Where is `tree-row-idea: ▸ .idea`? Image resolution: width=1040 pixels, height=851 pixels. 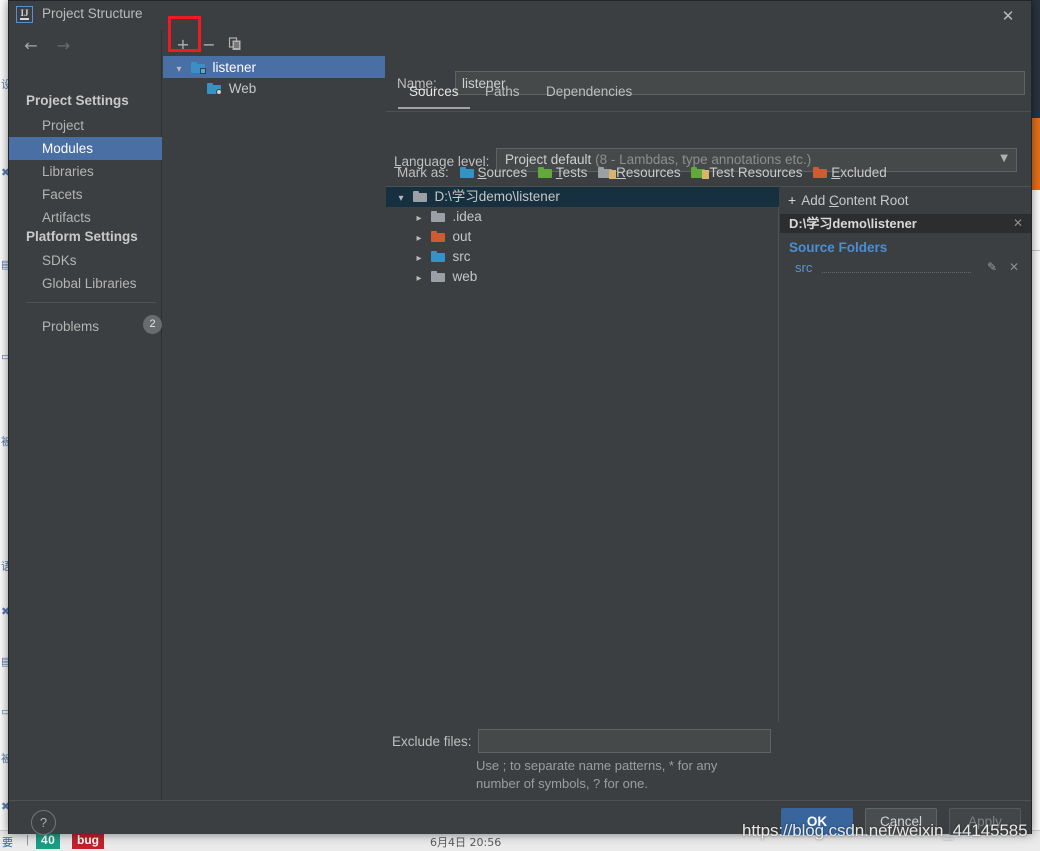
tree-row-idea: ▸ .idea is located at coordinates (582, 217).